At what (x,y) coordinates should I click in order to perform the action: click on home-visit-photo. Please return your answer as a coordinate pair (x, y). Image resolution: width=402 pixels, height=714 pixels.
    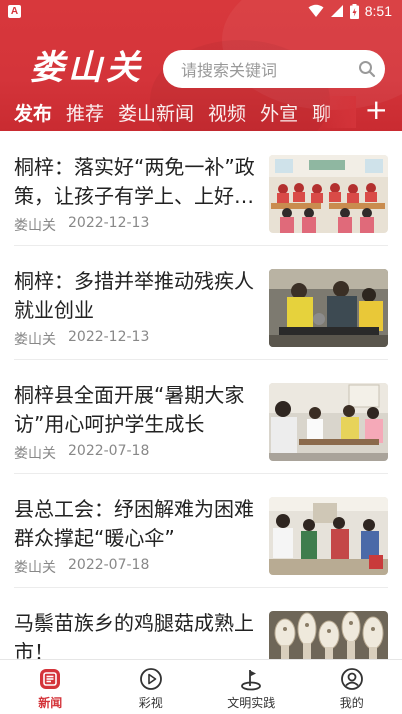
    Looking at the image, I should click on (328, 422).